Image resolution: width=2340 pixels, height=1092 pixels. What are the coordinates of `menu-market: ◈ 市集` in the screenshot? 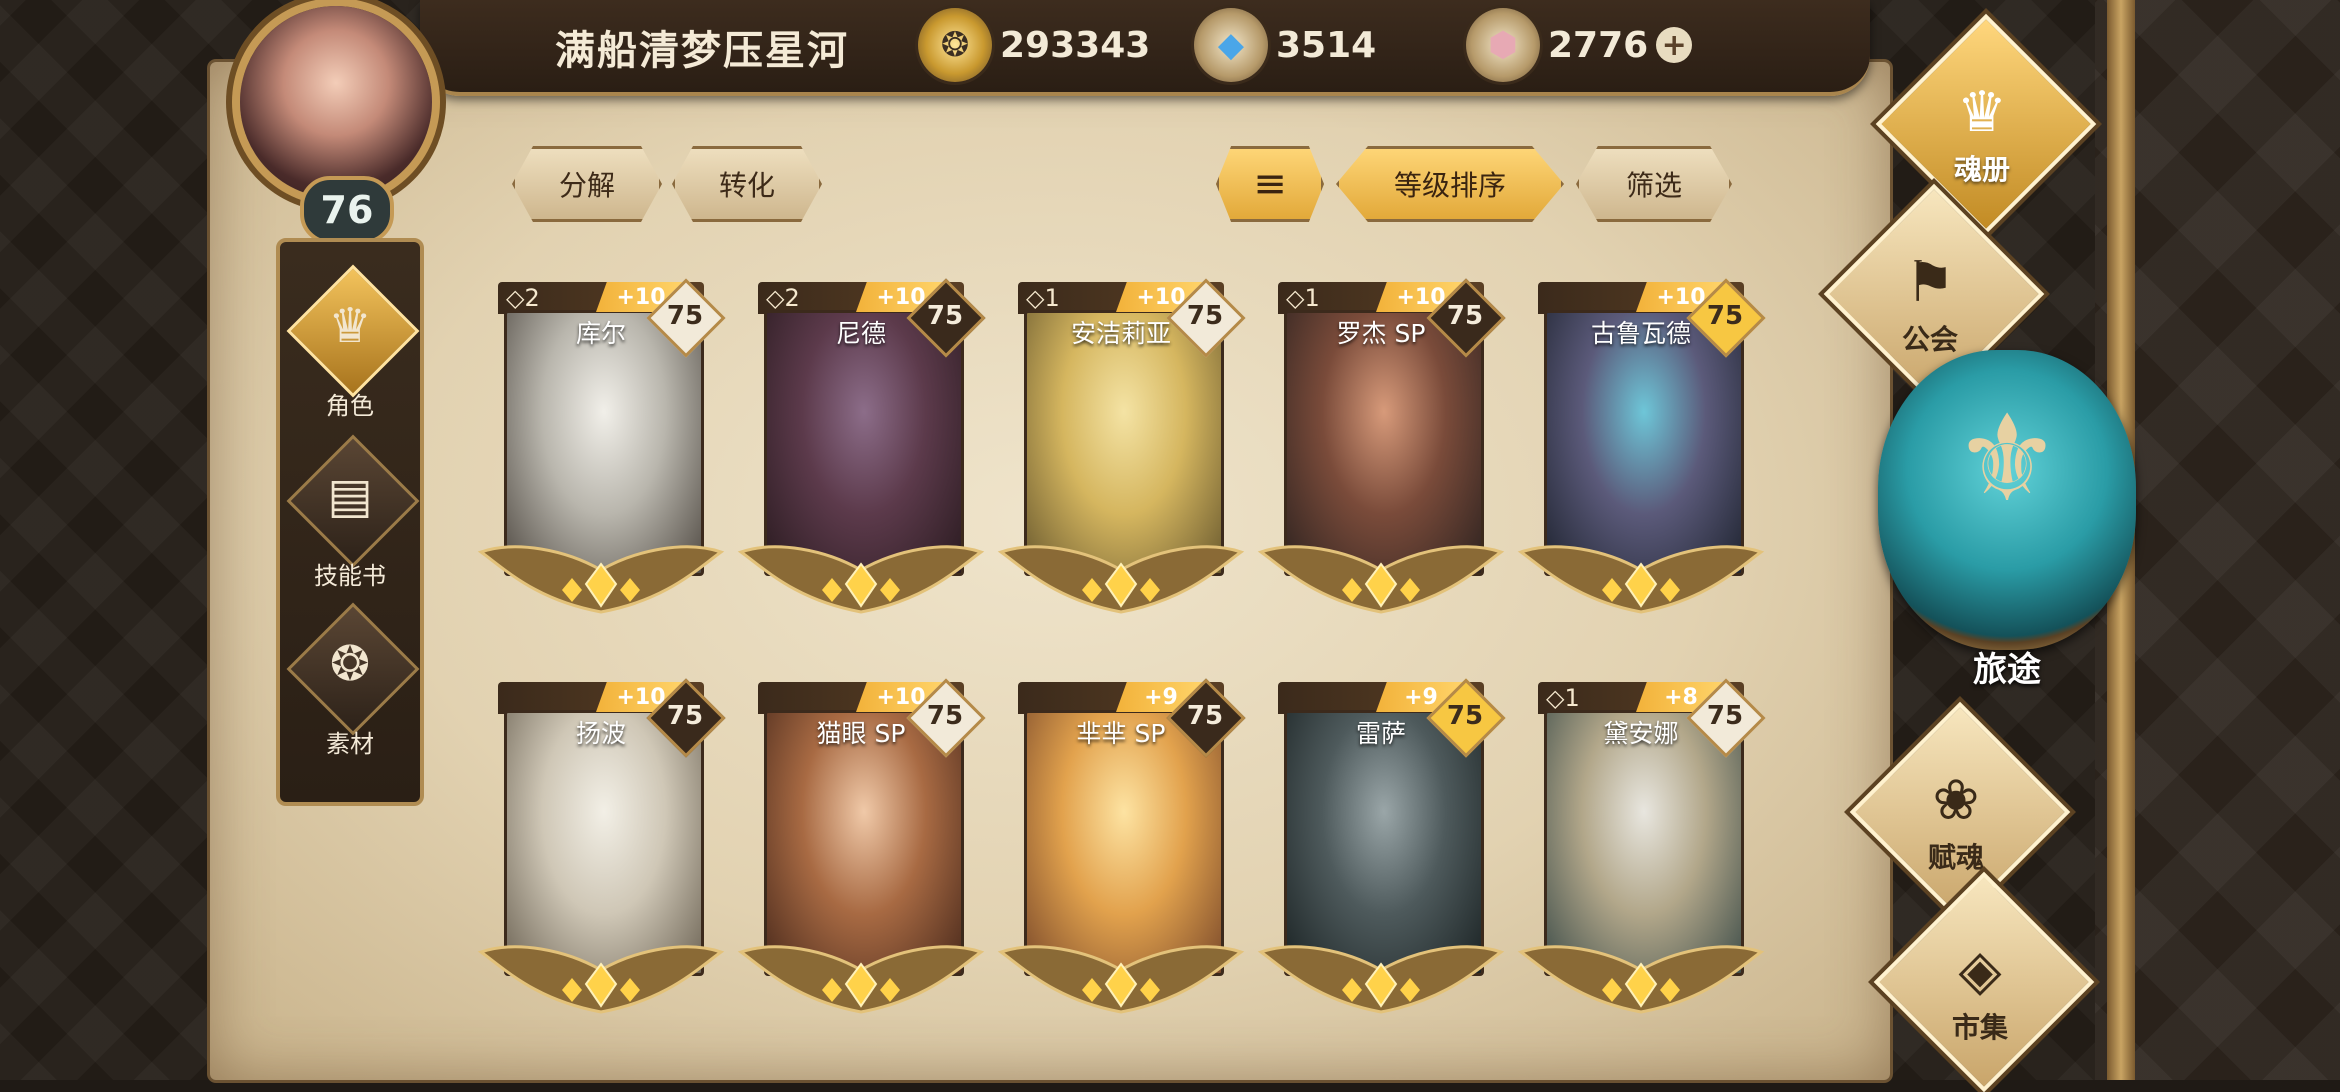 It's located at (1984, 981).